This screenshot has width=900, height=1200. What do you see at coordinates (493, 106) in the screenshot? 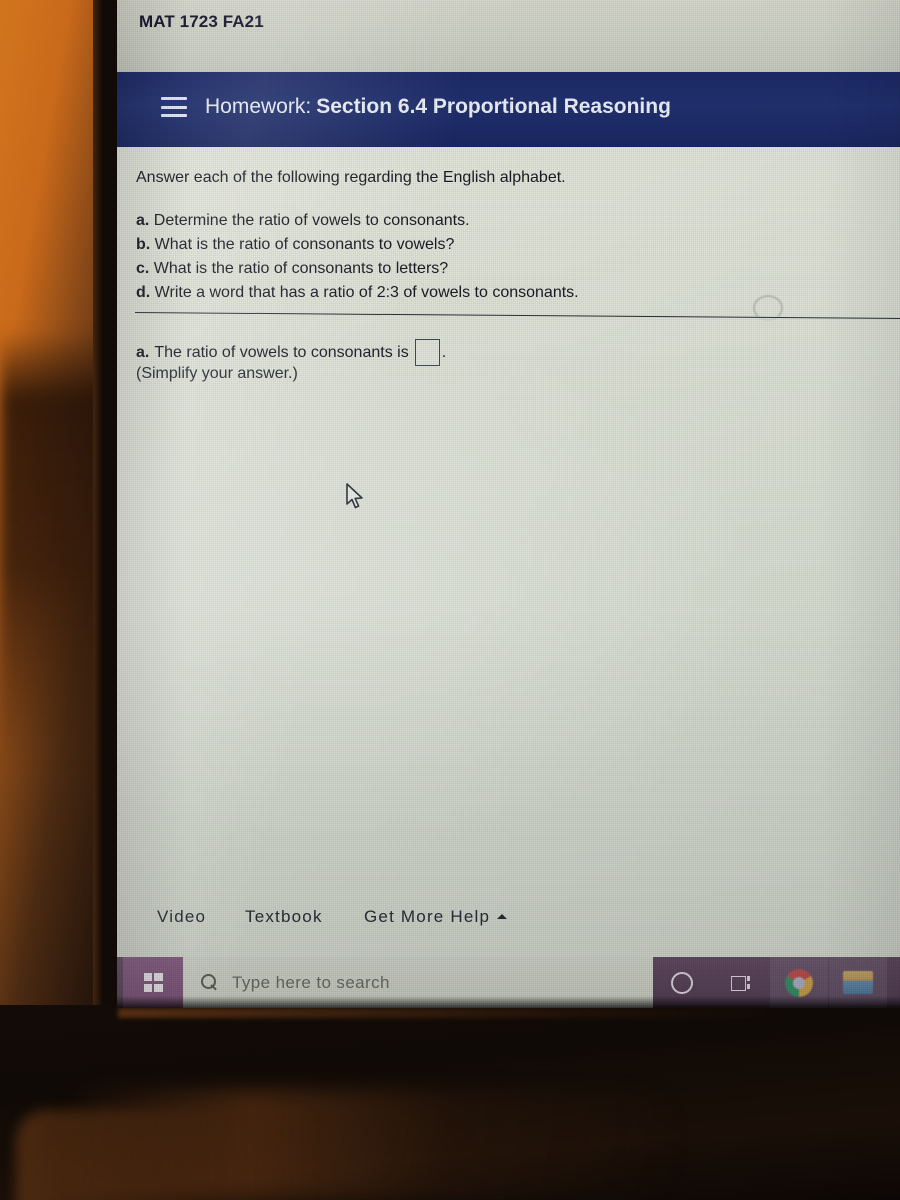
I see `assignment-name: Section 6.4 Proportional Reasoning` at bounding box center [493, 106].